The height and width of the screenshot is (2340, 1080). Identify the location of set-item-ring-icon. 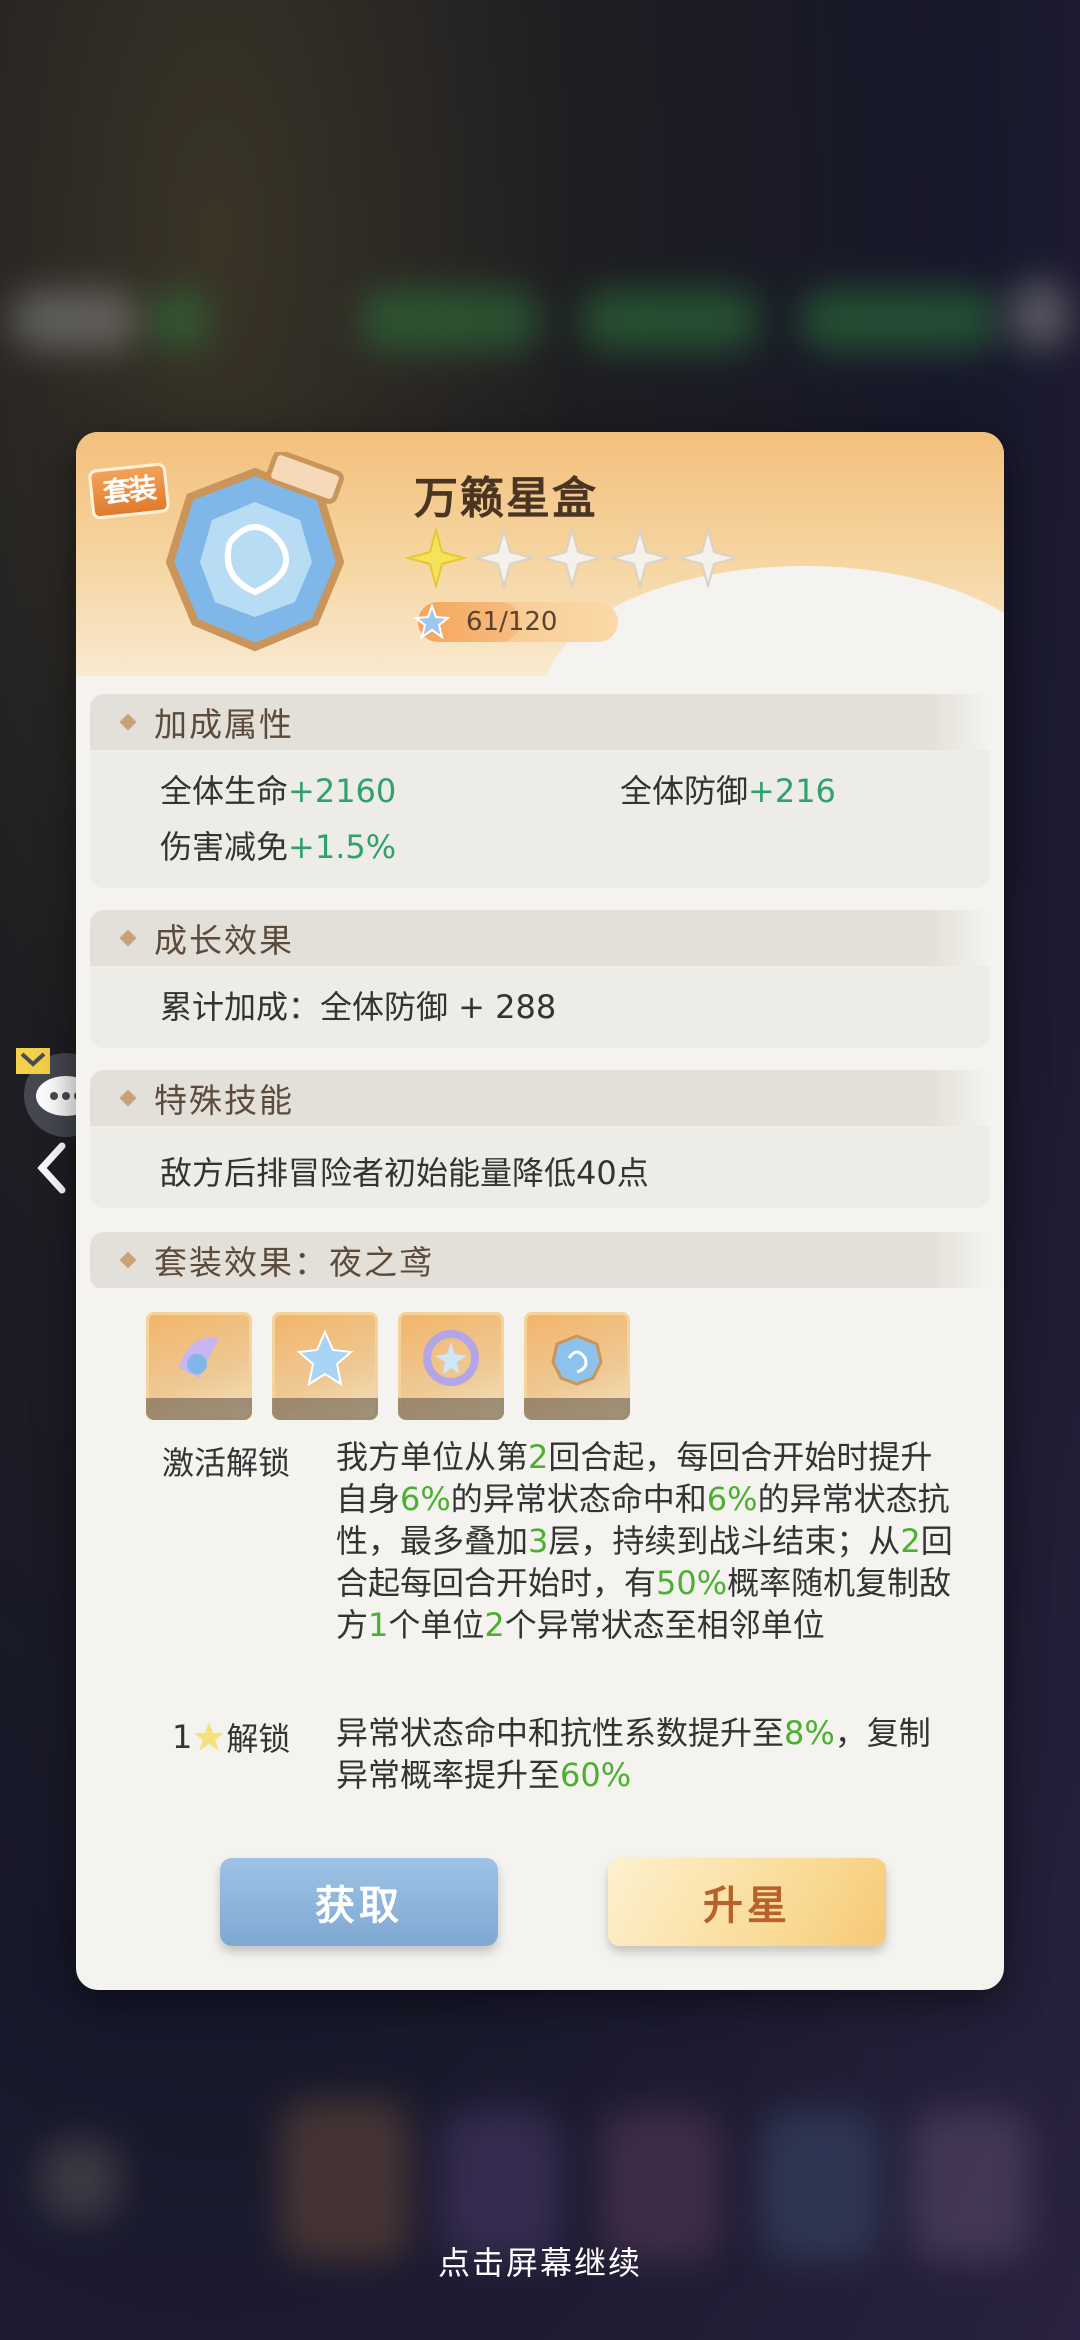
(451, 1366).